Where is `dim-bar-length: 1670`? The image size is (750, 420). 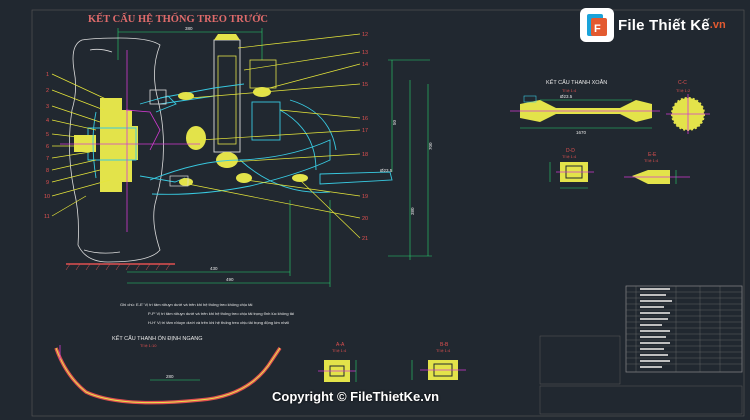 dim-bar-length: 1670 is located at coordinates (581, 132).